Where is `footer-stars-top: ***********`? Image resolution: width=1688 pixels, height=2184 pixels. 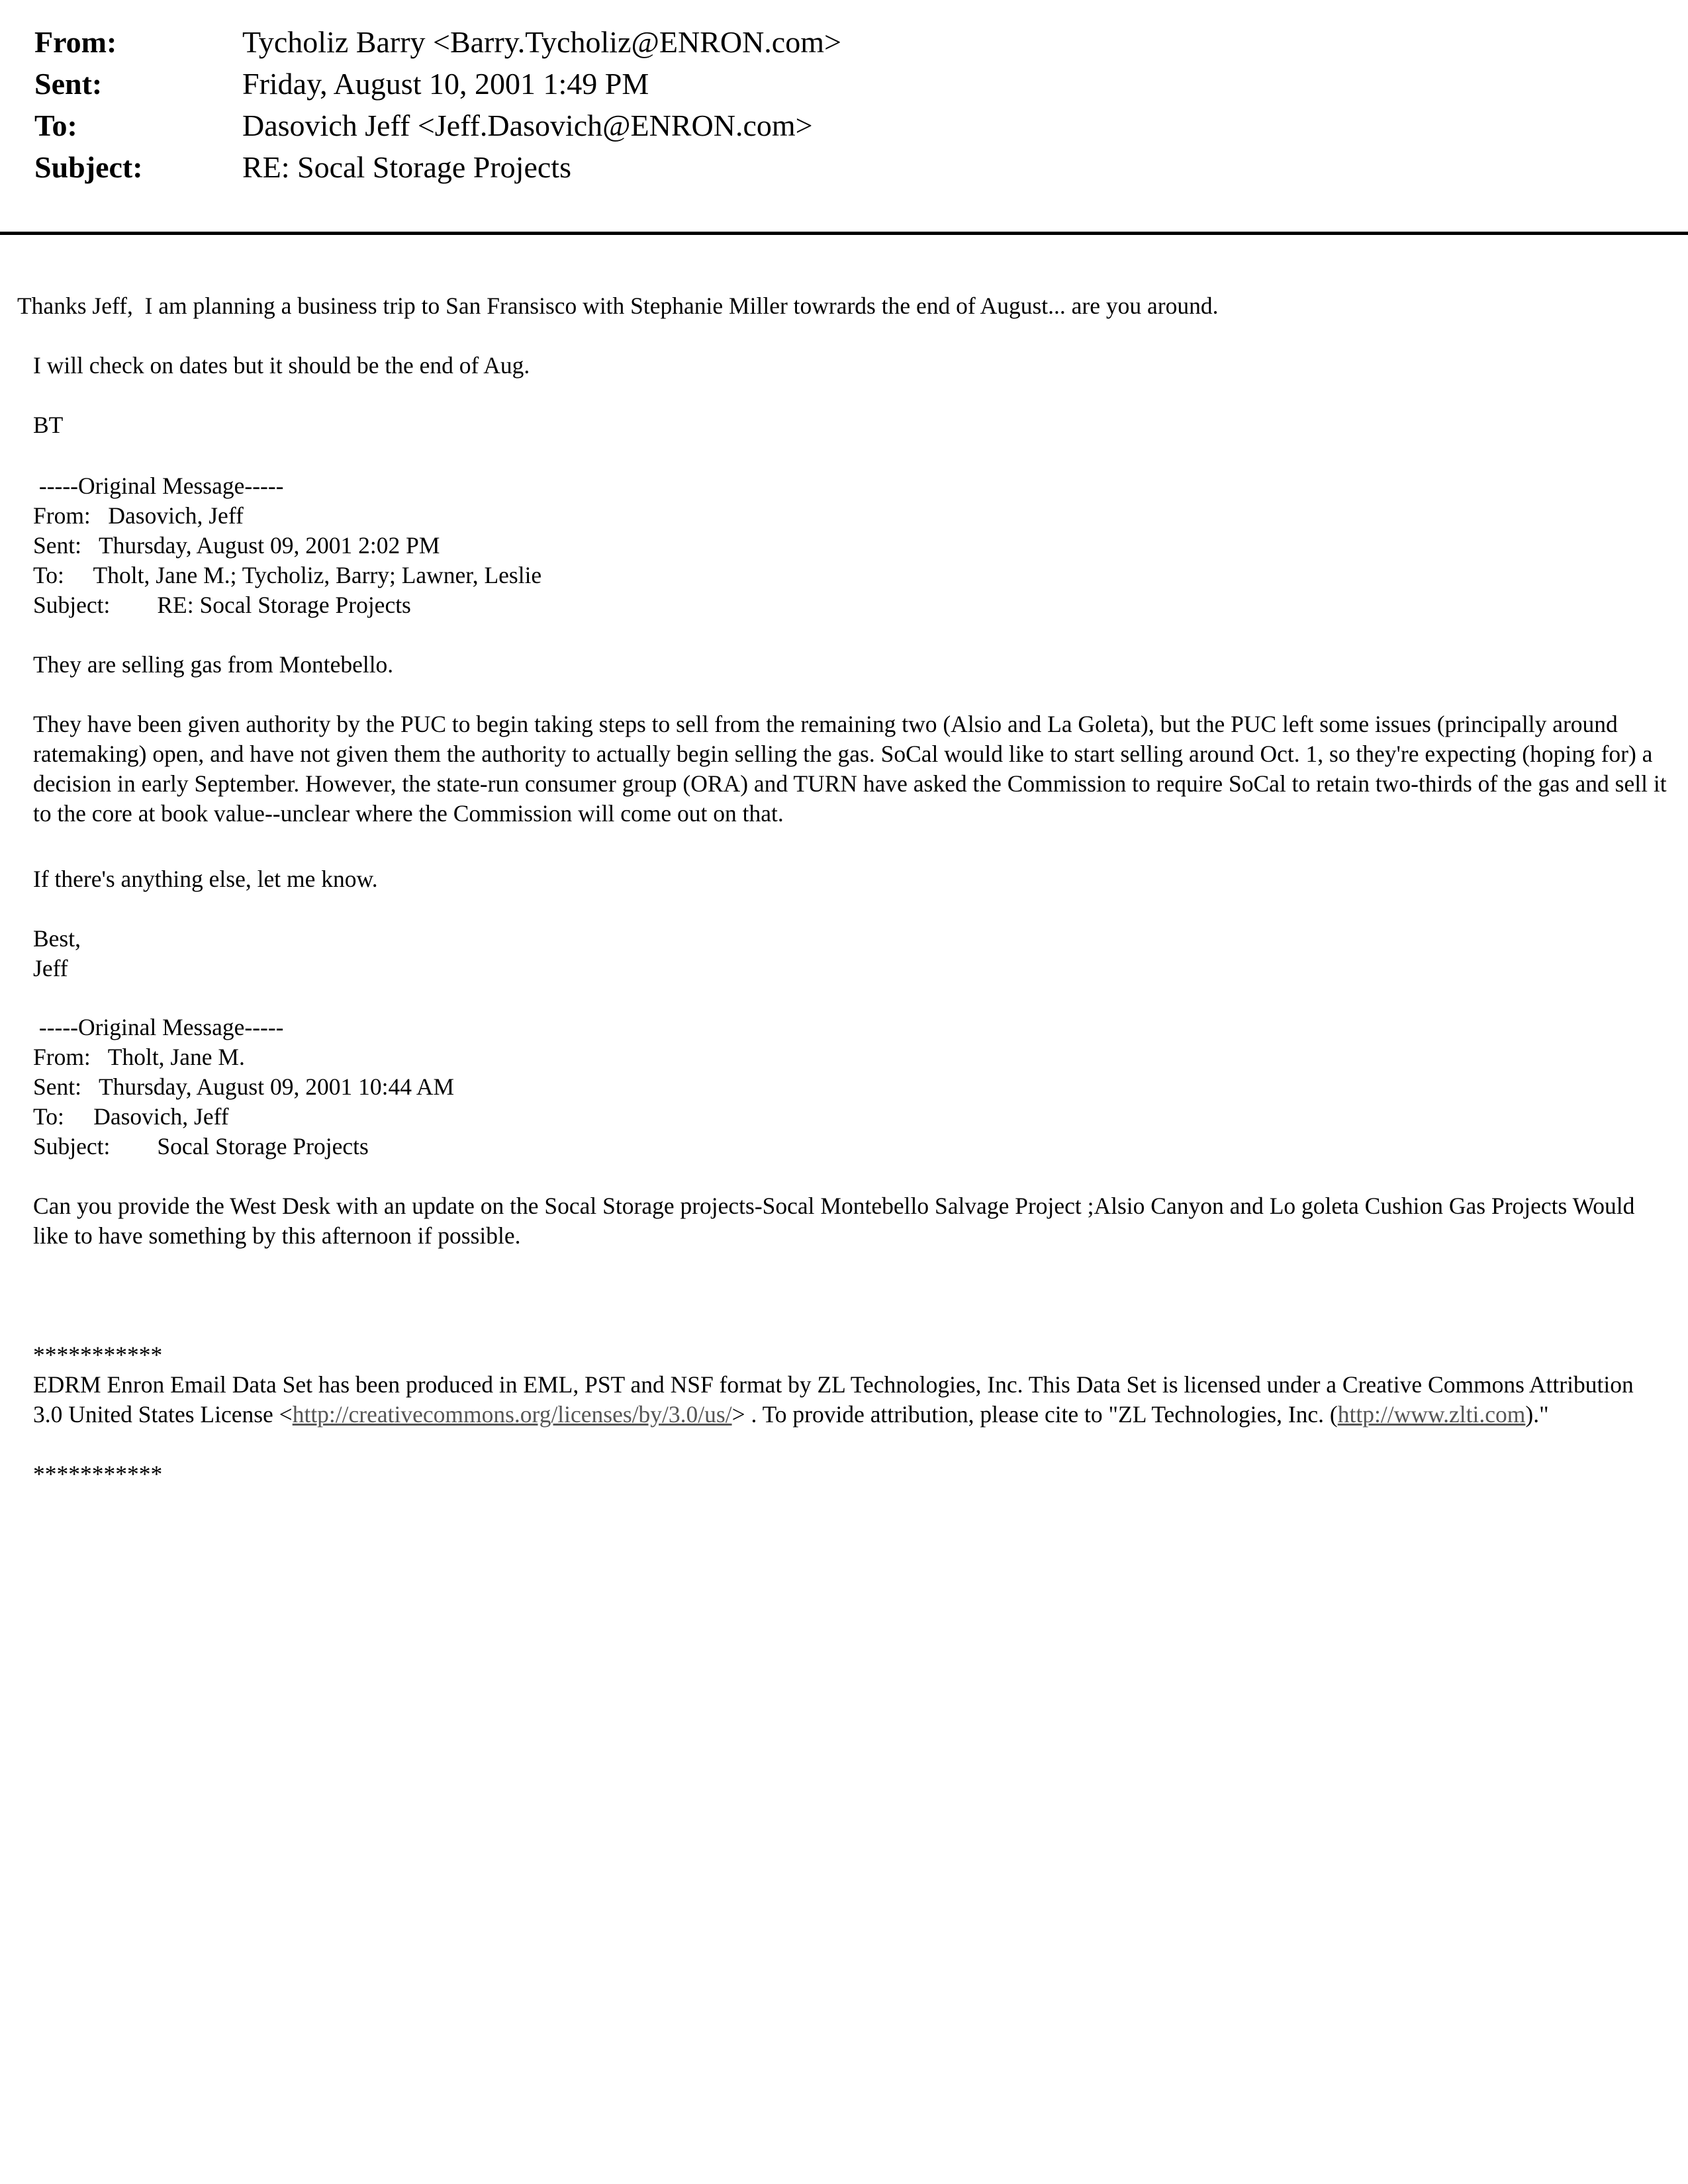
footer-stars-top: *********** is located at coordinates (98, 1355).